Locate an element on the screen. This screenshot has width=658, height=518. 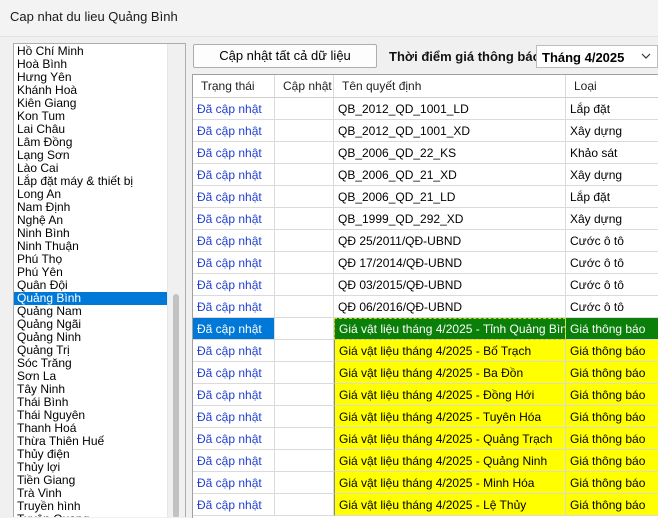
column-header-decision-name: Tên quyết định is located at coordinates (450, 86).